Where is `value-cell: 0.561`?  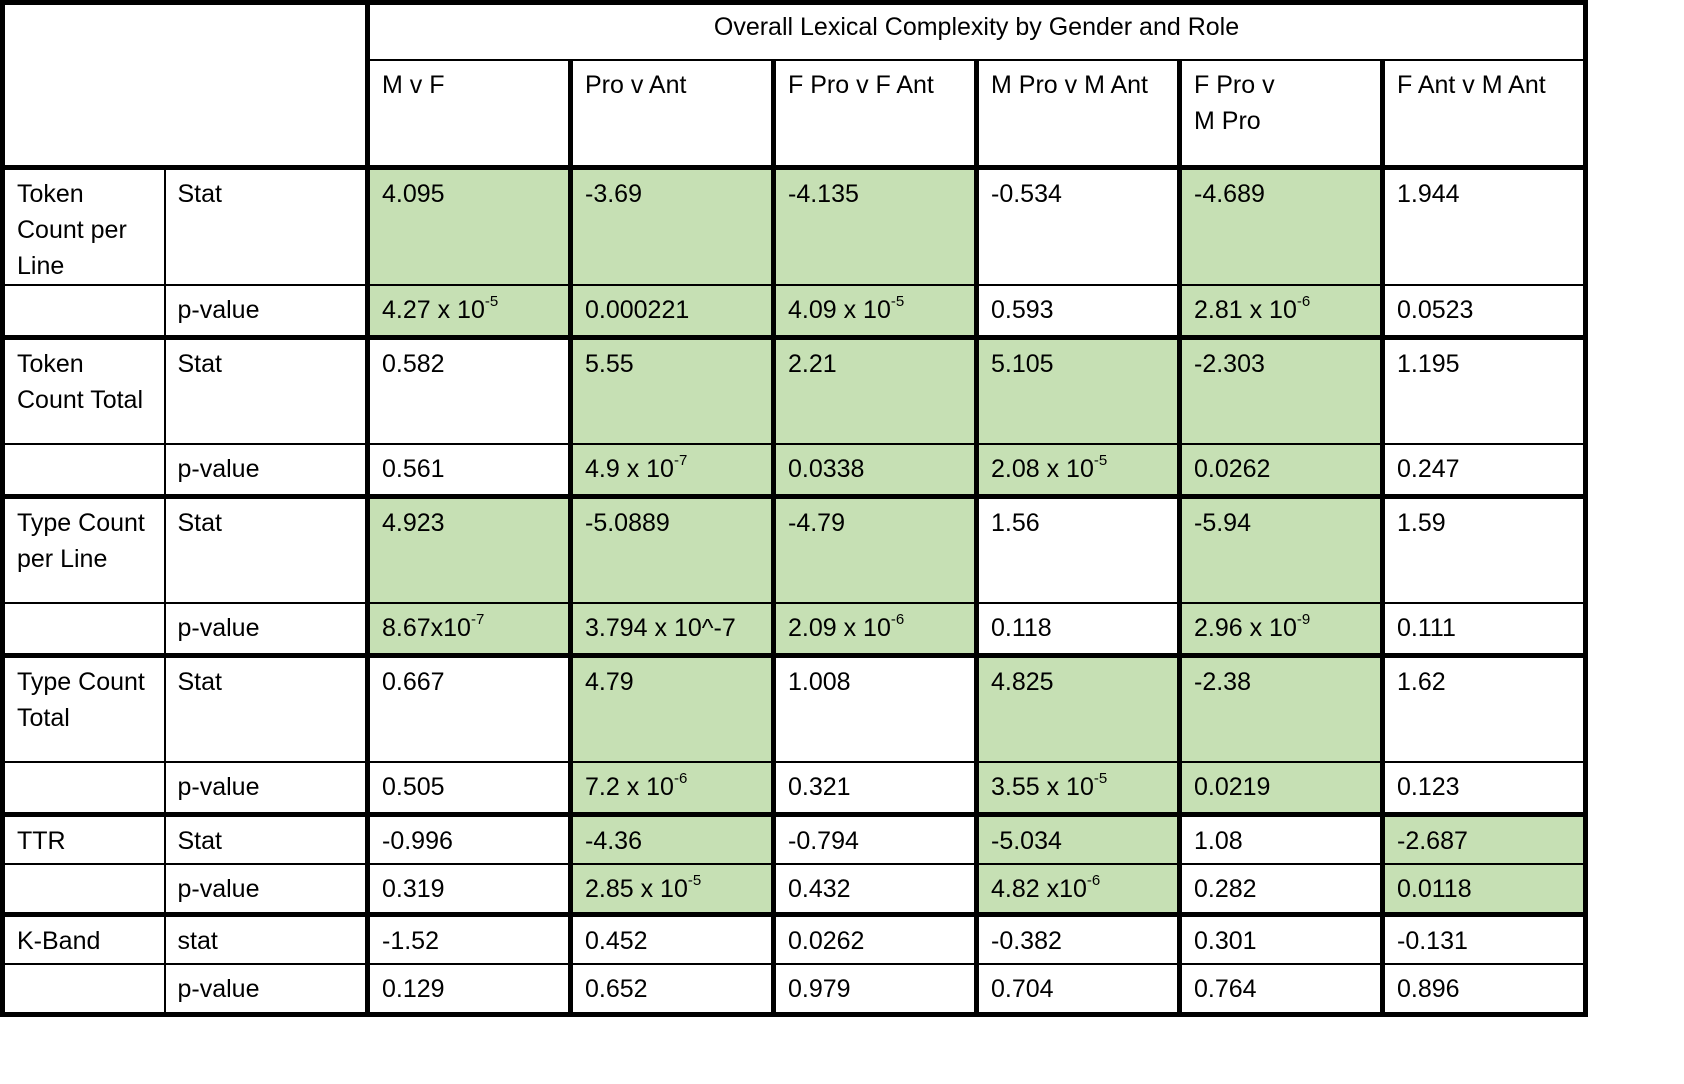 value-cell: 0.561 is located at coordinates (468, 470).